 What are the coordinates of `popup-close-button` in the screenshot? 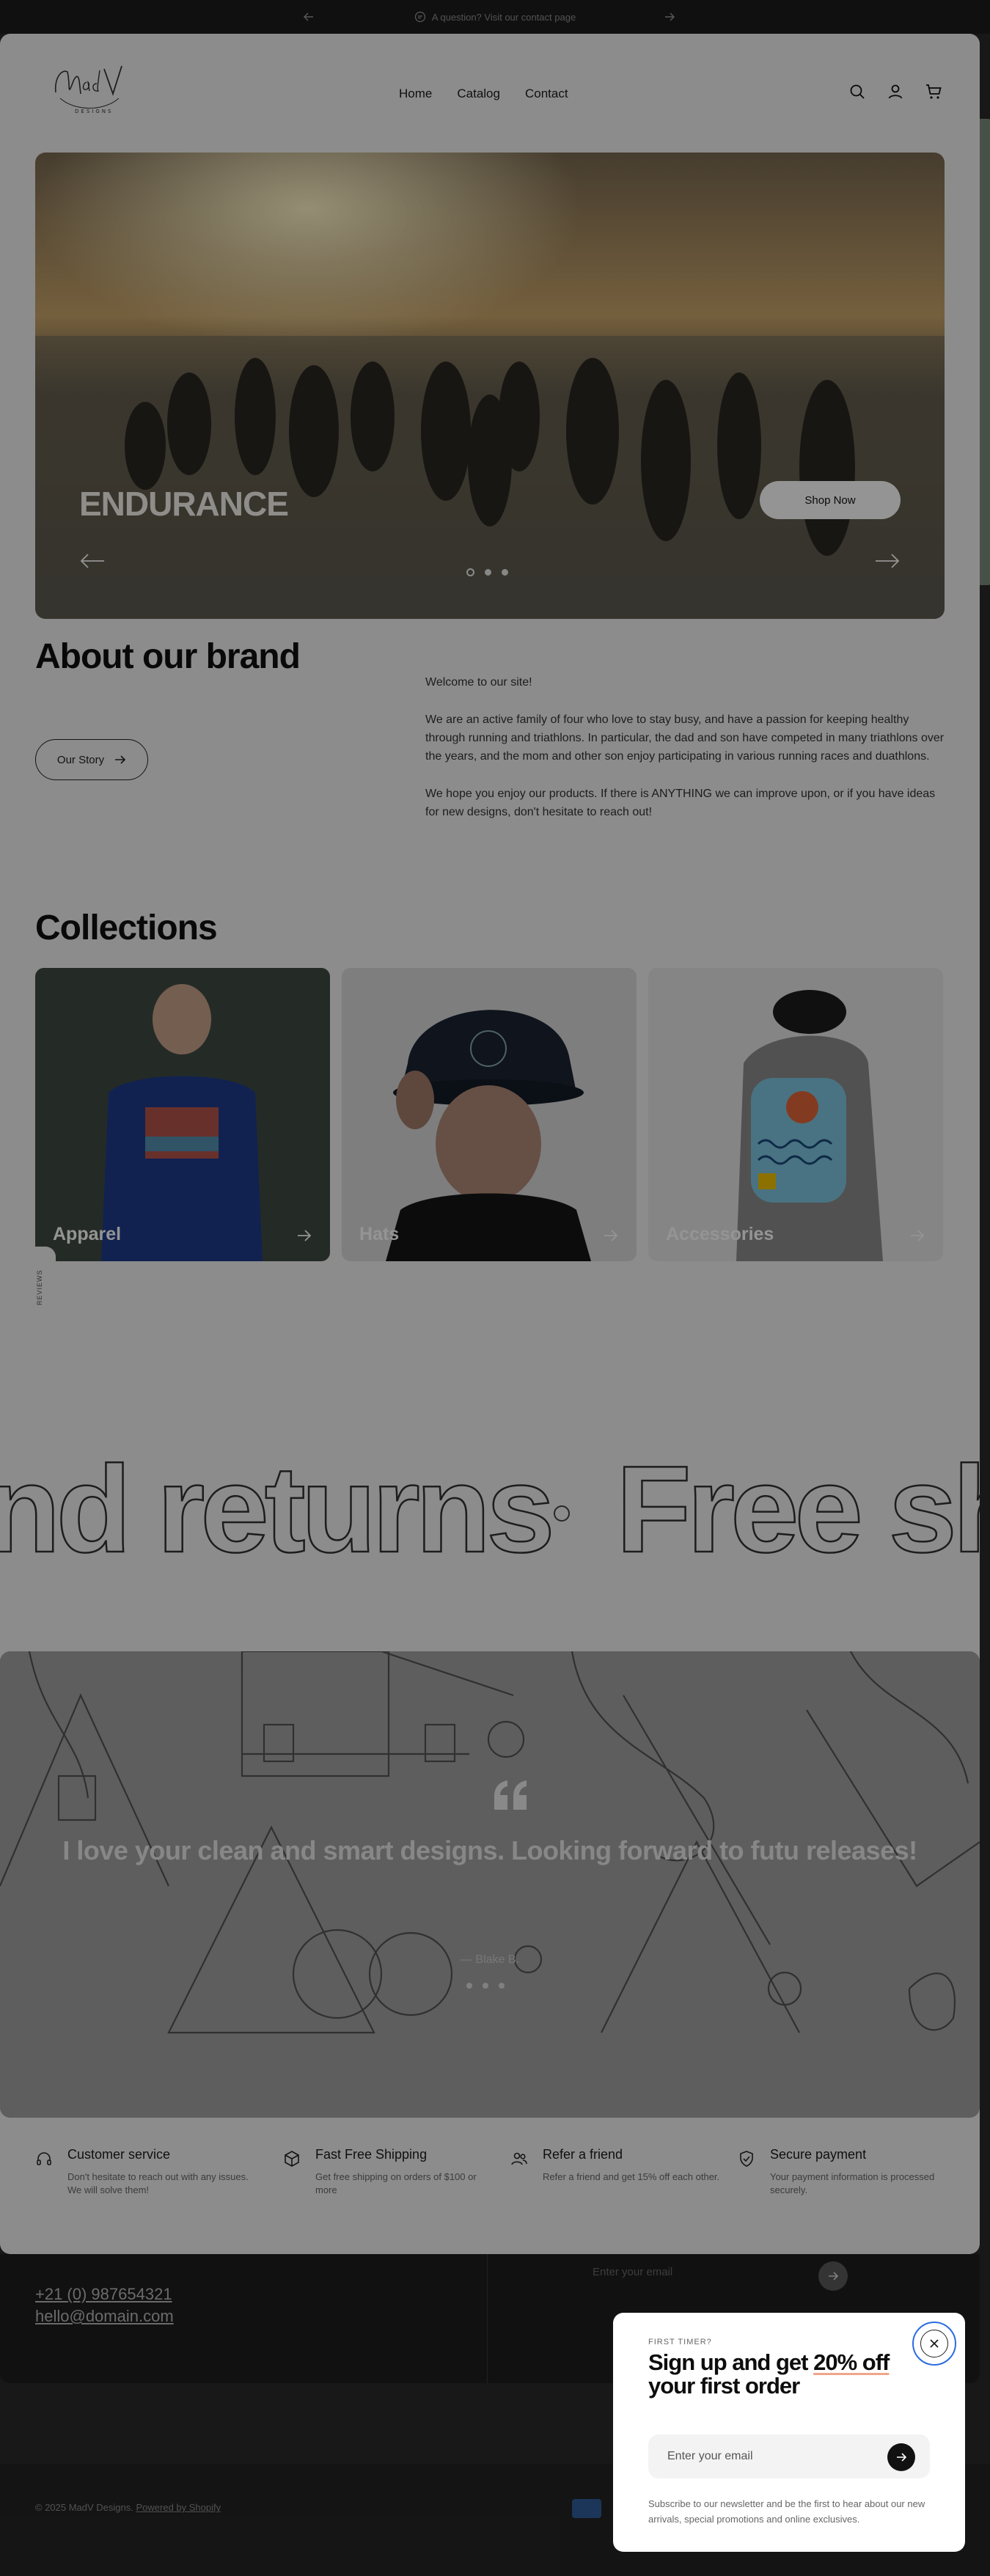 It's located at (934, 2344).